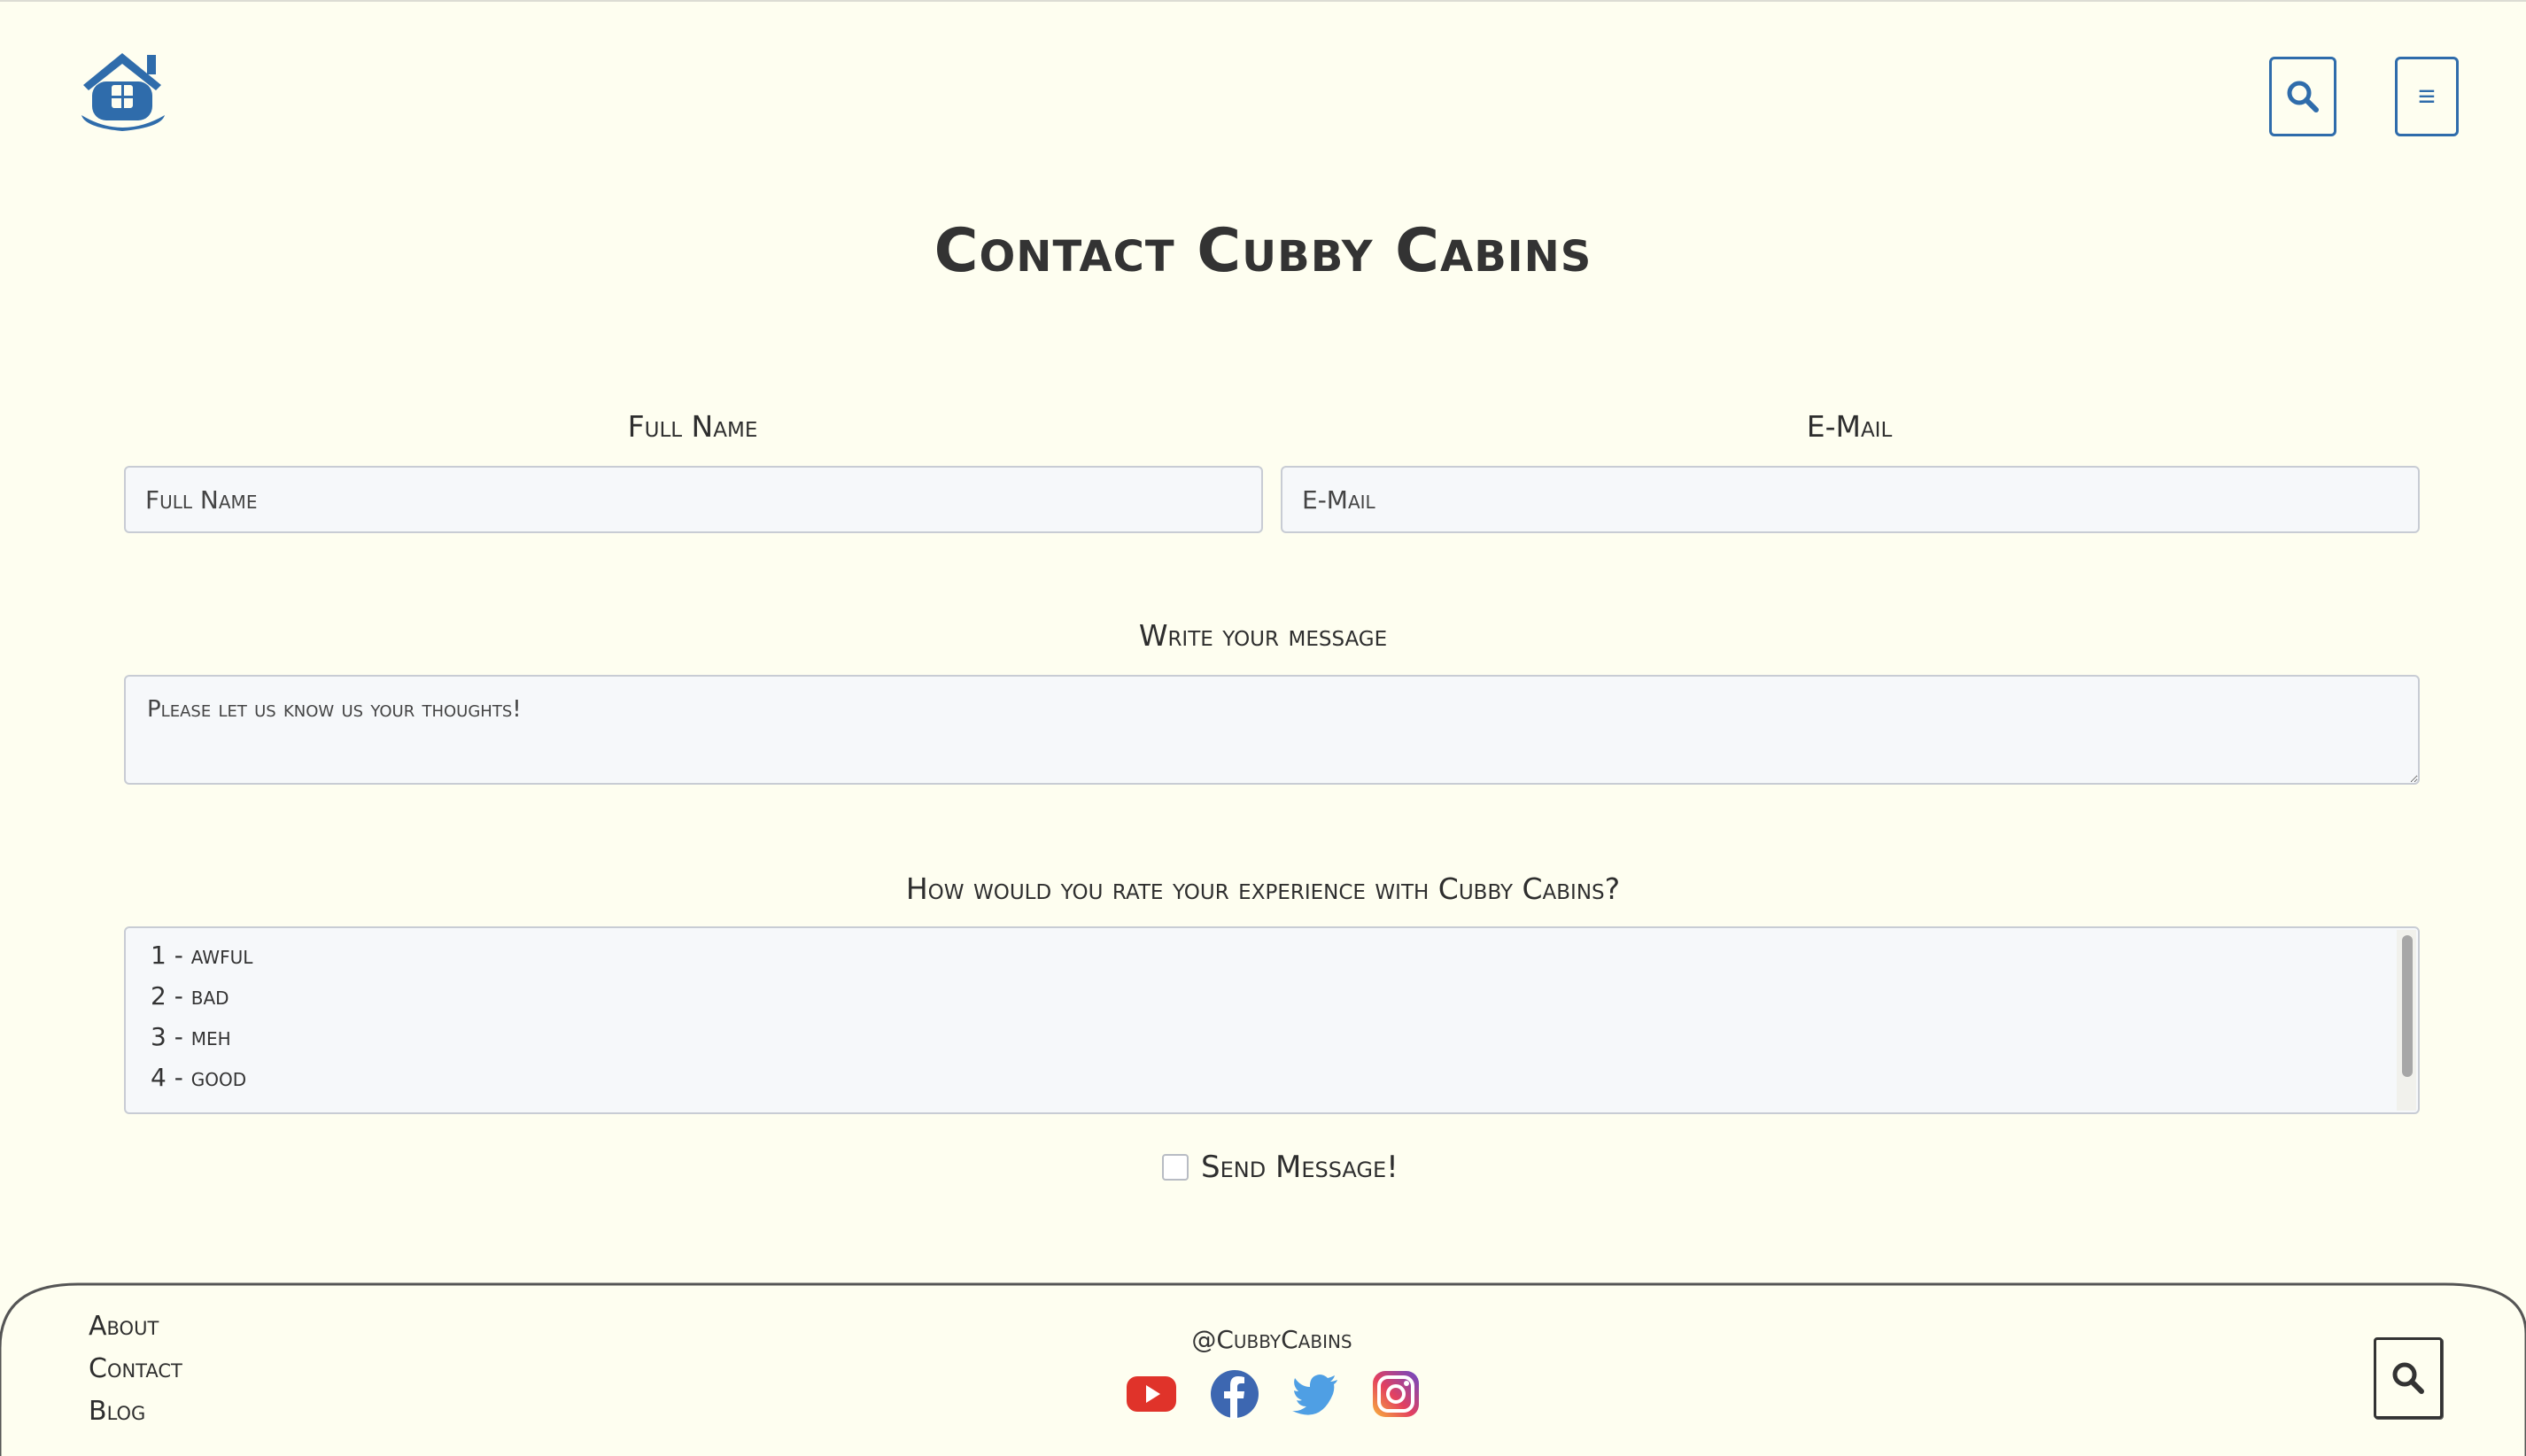 The image size is (2526, 1456). What do you see at coordinates (1272, 1020) in the screenshot?
I see `rating-listbox: 1 - awful 2 - bad 3 - meh 4 - good` at bounding box center [1272, 1020].